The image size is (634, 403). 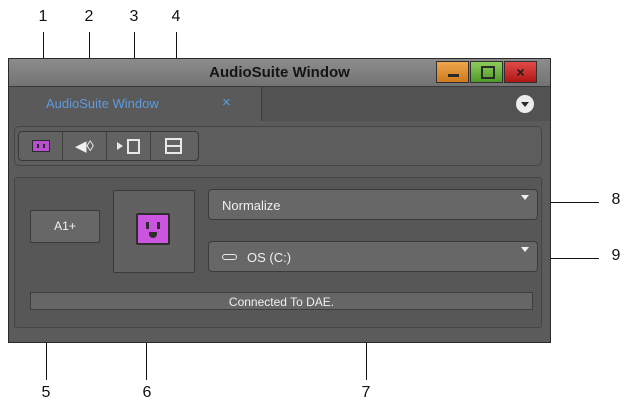 What do you see at coordinates (278, 146) in the screenshot?
I see `toolbar: ◀◊` at bounding box center [278, 146].